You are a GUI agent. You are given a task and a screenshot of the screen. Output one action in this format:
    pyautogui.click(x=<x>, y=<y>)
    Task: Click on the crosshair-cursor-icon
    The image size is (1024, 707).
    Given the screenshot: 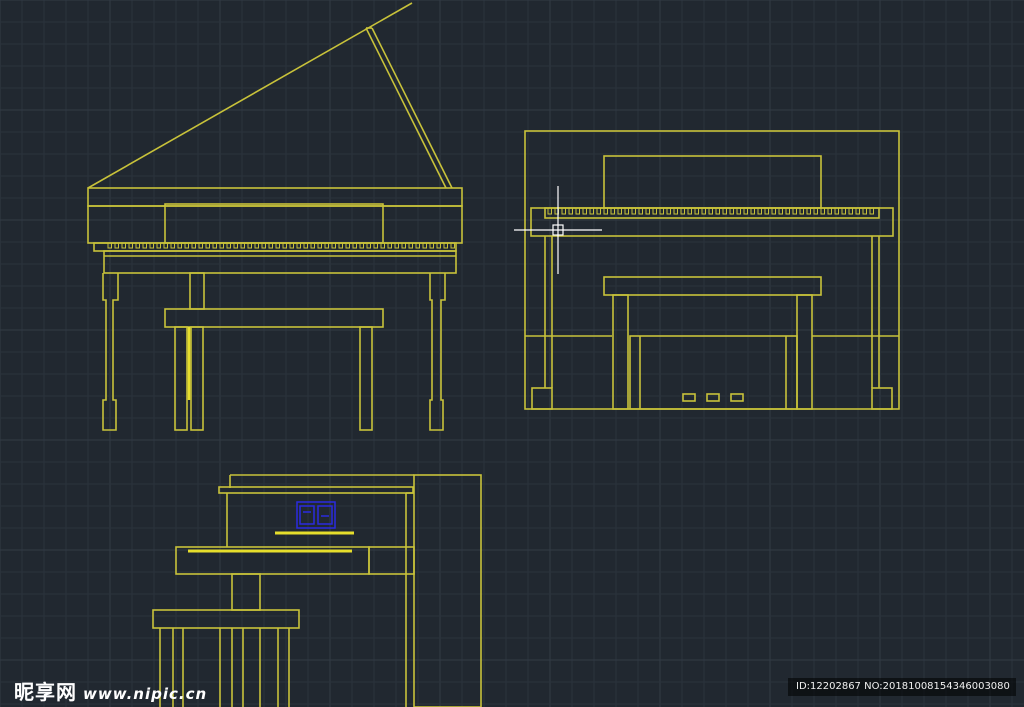 What is the action you would take?
    pyautogui.click(x=558, y=230)
    